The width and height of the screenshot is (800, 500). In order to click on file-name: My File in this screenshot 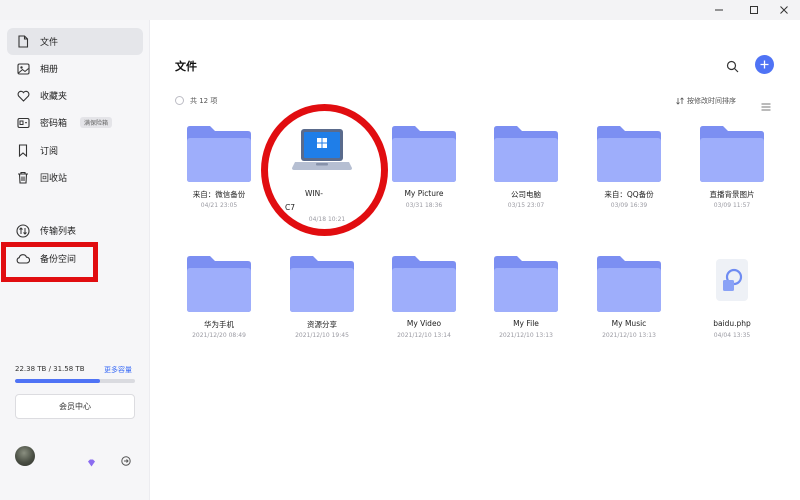, I will do `click(526, 323)`.